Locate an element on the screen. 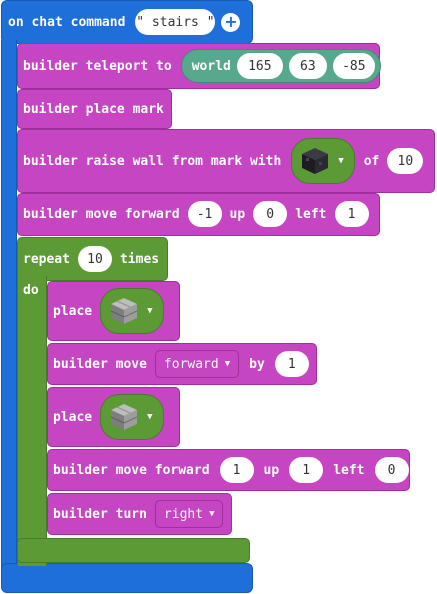 Image resolution: width=437 pixels, height=594 pixels. move1-forward-input: -1 is located at coordinates (204, 214).